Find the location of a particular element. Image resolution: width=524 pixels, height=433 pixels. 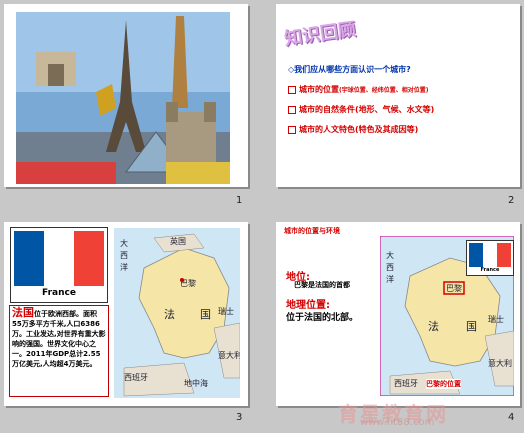

list-item: 城市的人文特色(特色及其成因等) is located at coordinates (353, 129).